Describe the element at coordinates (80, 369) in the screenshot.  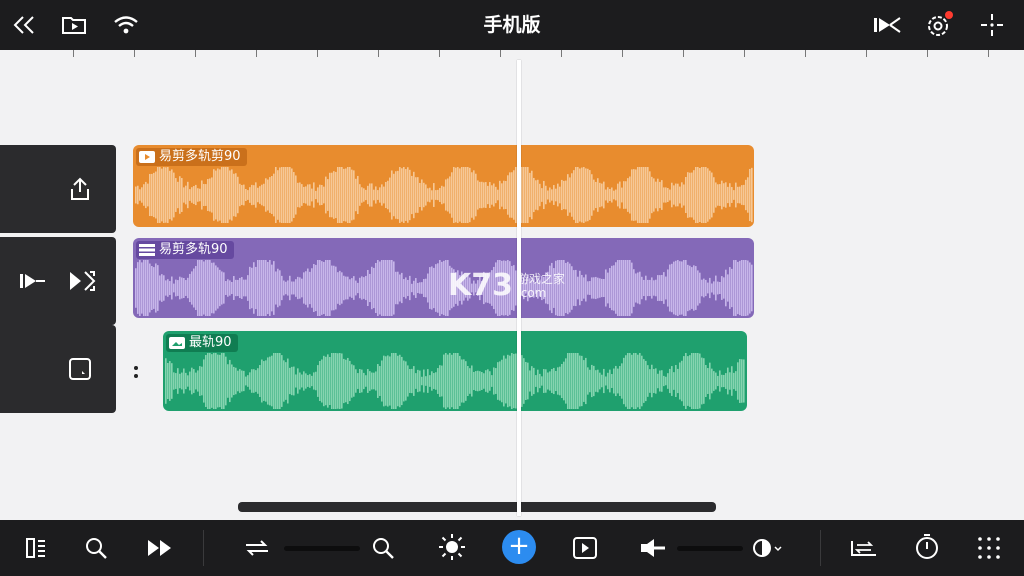
I see `track-menu-button` at that location.